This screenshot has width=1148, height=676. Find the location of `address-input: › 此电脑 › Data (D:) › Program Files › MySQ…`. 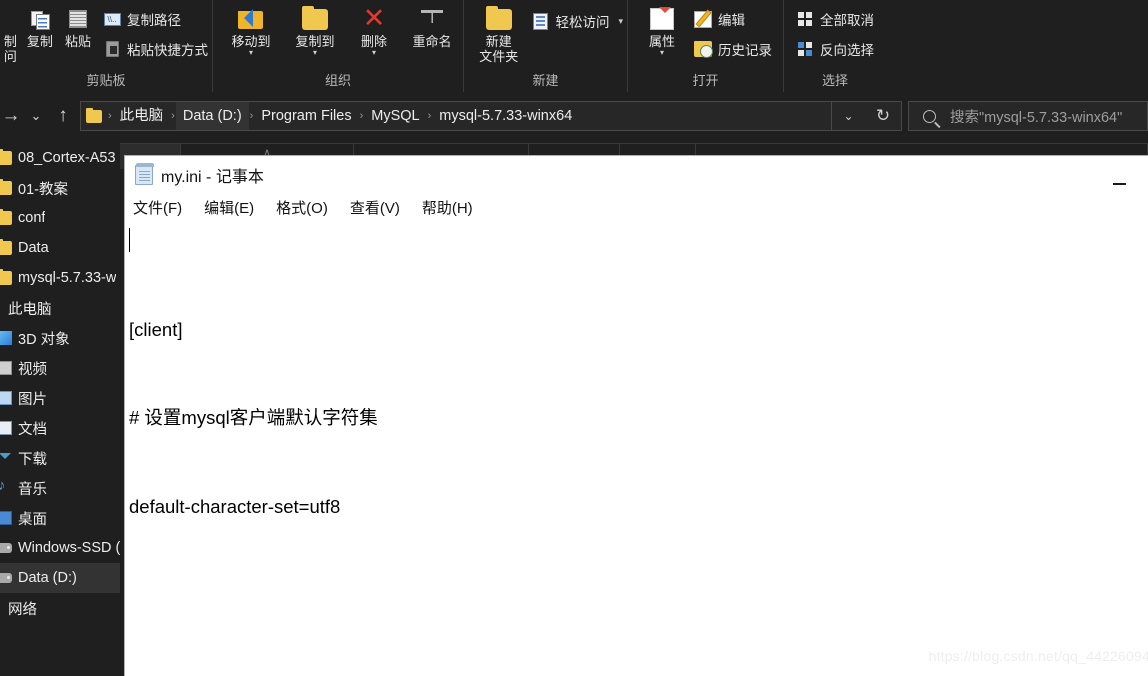

address-input: › 此电脑 › Data (D:) › Program Files › MySQ… is located at coordinates (491, 116).